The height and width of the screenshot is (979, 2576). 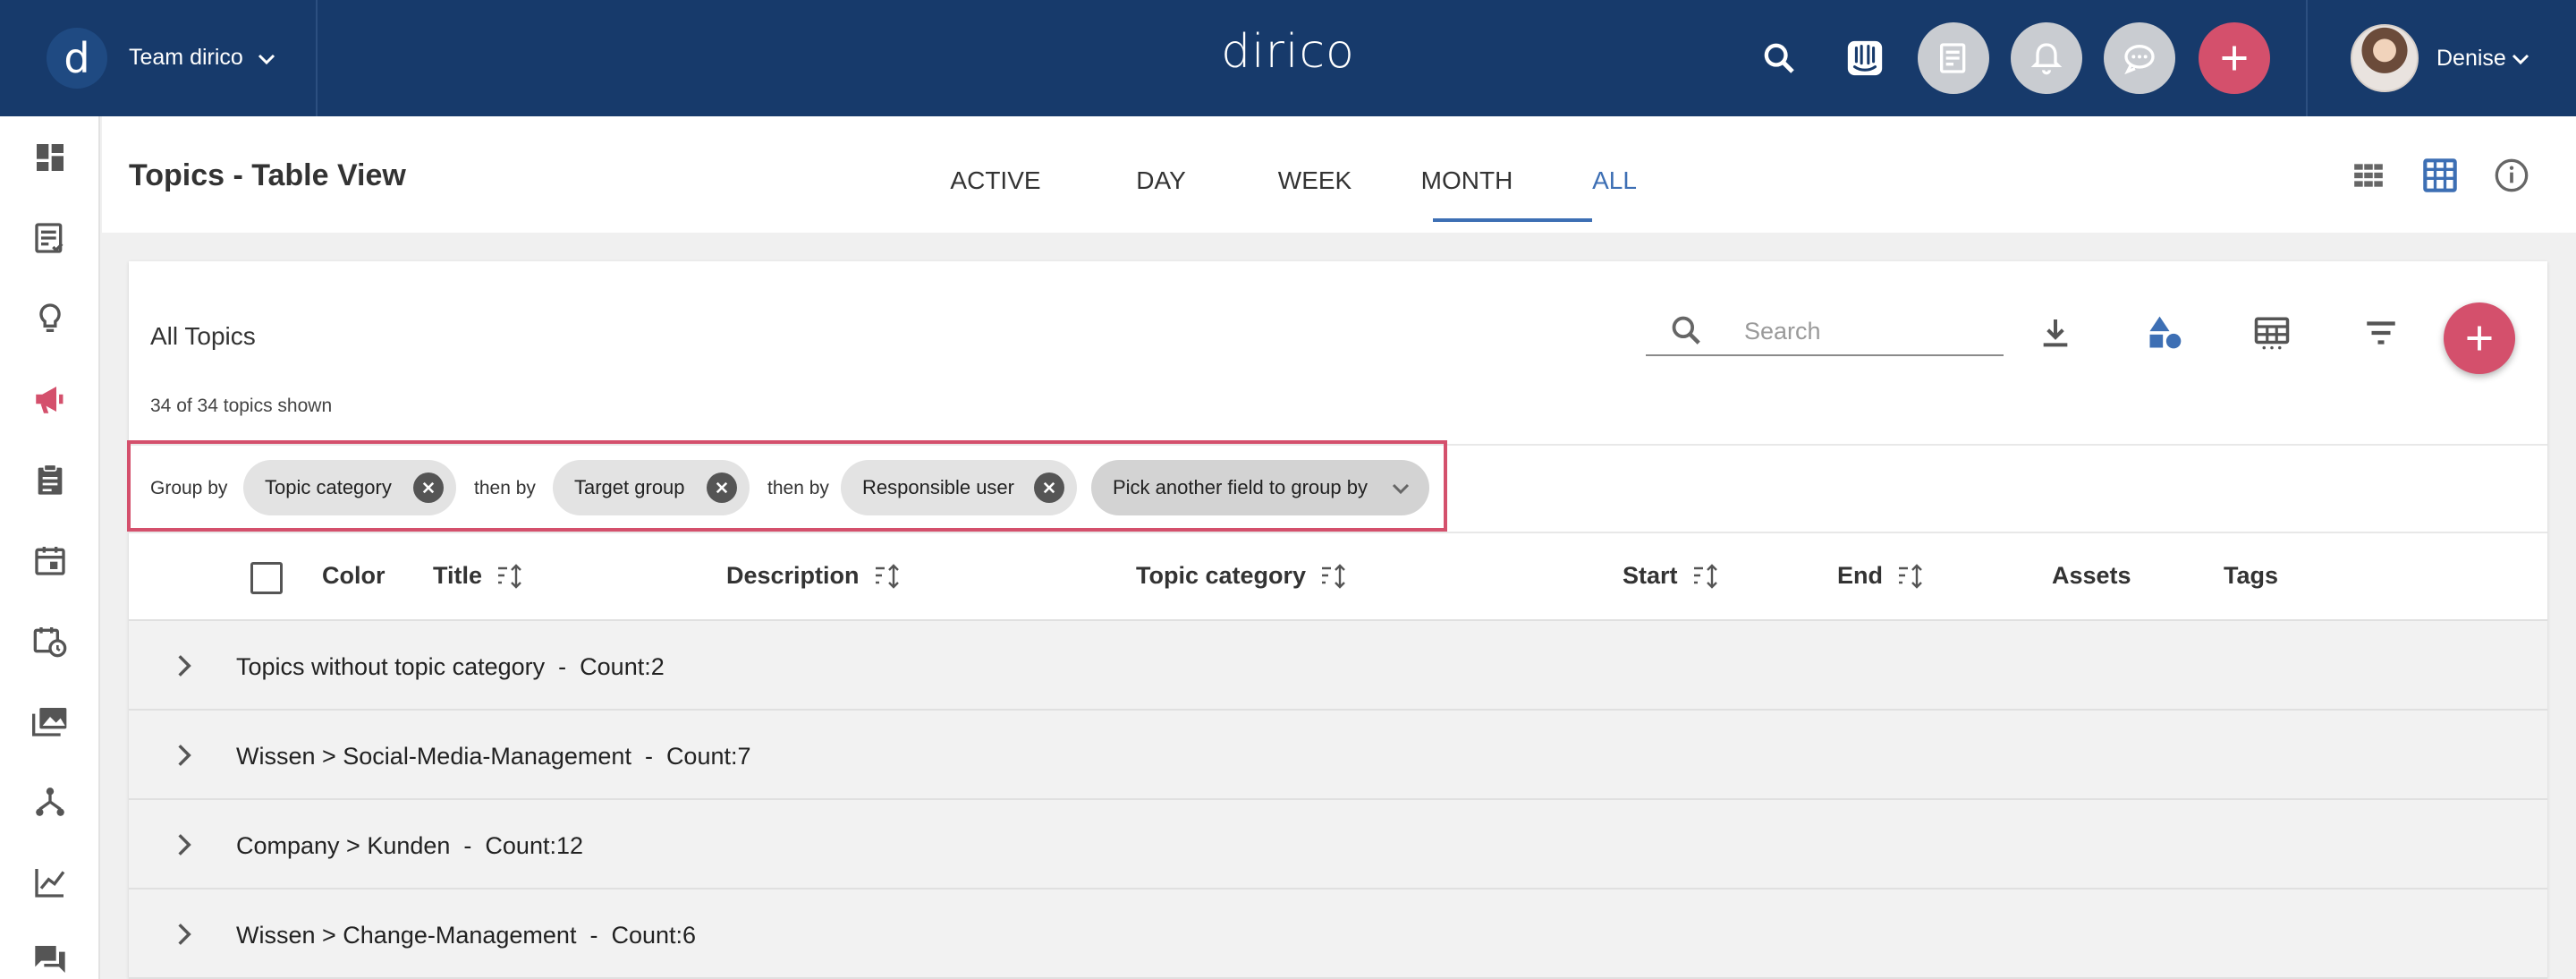 I want to click on topics-count: 34 of 34 topics shown, so click(x=241, y=406).